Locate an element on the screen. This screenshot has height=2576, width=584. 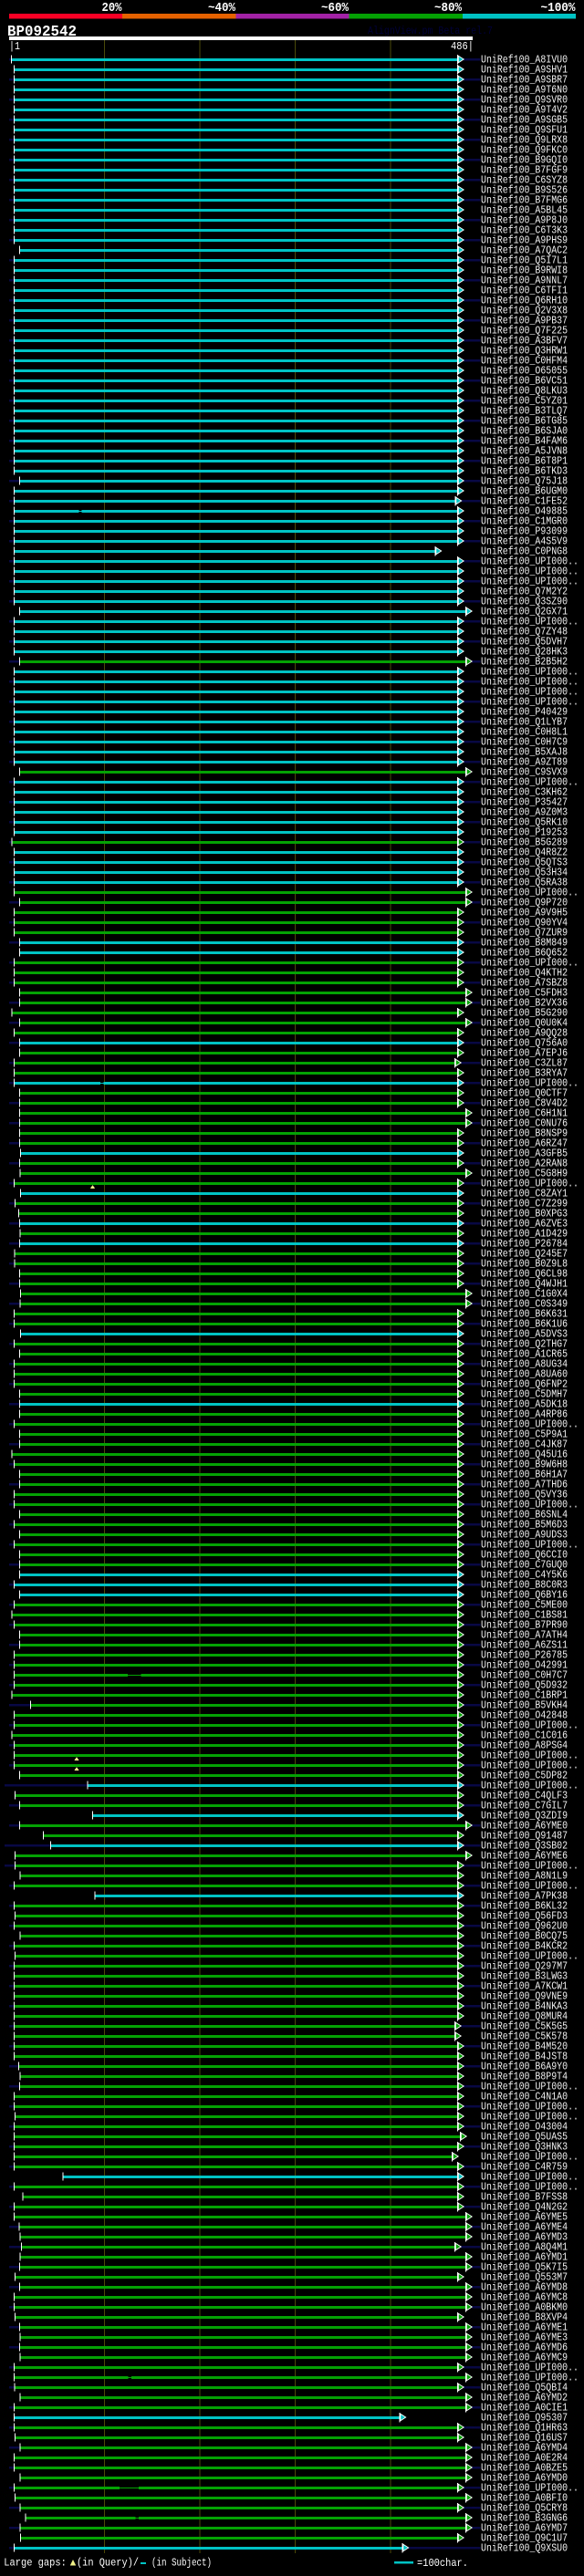
svg-text: =100char. is located at coordinates (442, 2563).